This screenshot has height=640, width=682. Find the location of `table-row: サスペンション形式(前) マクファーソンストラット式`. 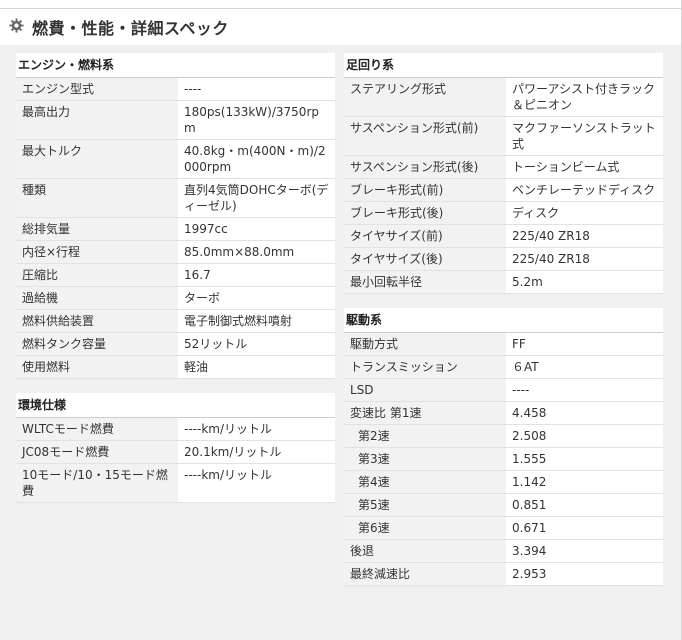

table-row: サスペンション形式(前) マクファーソンストラット式 is located at coordinates (503, 136).